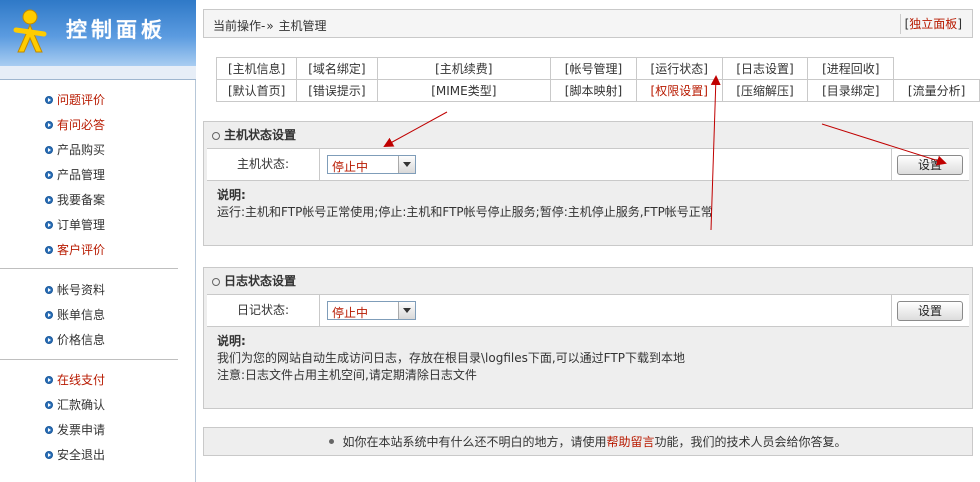 The width and height of the screenshot is (980, 482). I want to click on host-status-select: 停止中, so click(371, 164).